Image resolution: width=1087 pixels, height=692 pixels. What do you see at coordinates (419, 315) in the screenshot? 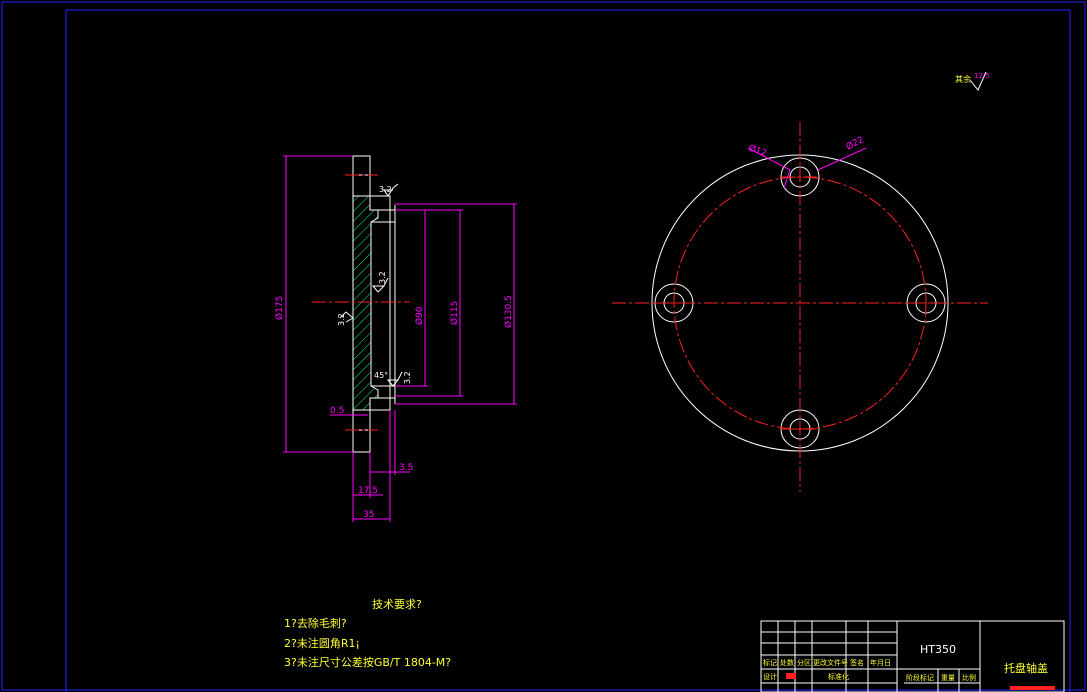
I see `dim-d90: Ø90` at bounding box center [419, 315].